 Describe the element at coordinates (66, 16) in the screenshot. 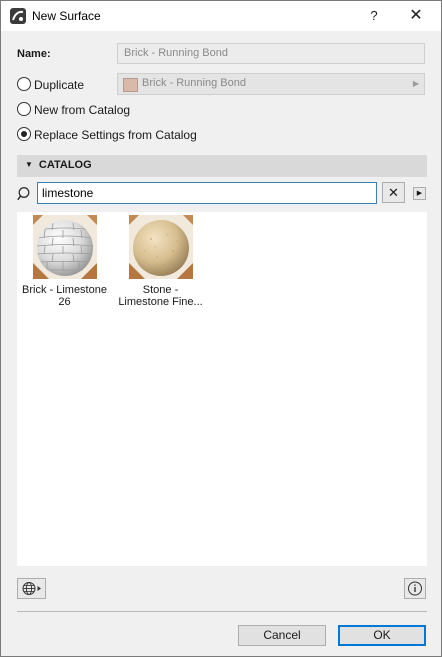

I see `dialog-title: New Surface` at that location.